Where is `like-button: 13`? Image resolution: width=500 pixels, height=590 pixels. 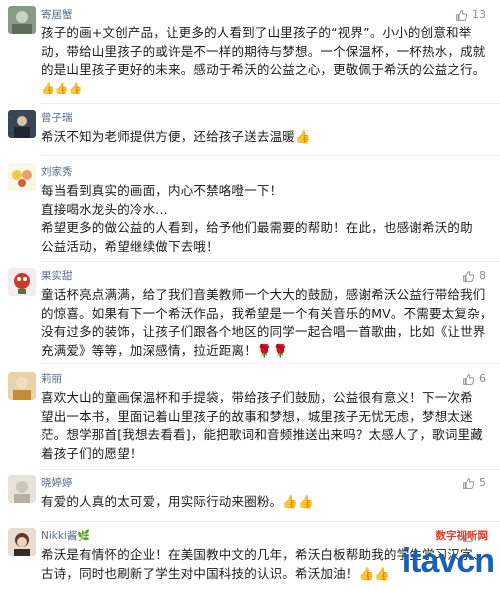
like-button: 13 is located at coordinates (470, 15).